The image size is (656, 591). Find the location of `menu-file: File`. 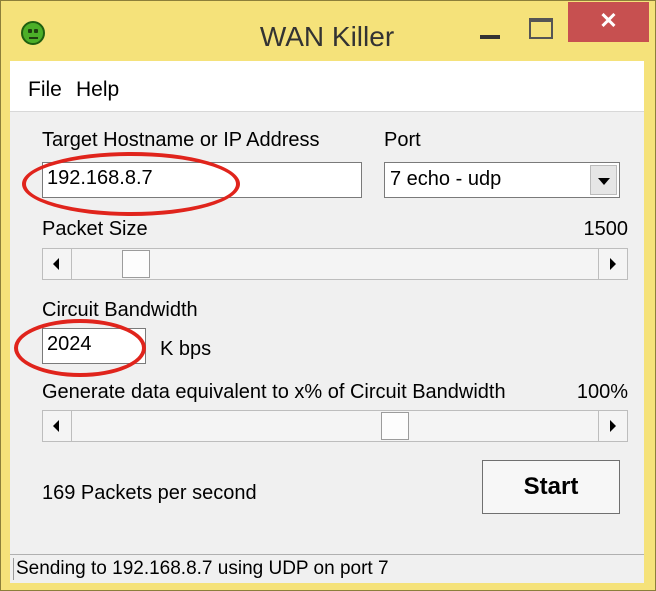

menu-file: File is located at coordinates (45, 90).